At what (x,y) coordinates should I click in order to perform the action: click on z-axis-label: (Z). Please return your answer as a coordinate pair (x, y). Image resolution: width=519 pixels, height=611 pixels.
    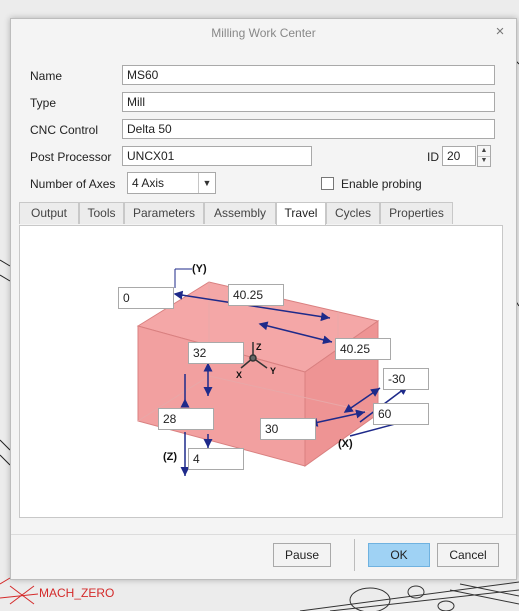
    Looking at the image, I should click on (170, 457).